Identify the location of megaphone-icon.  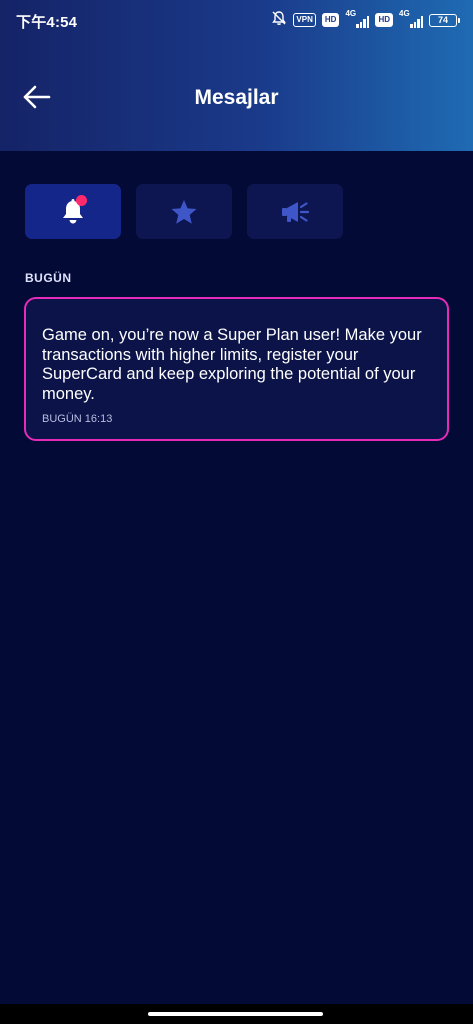
(296, 211).